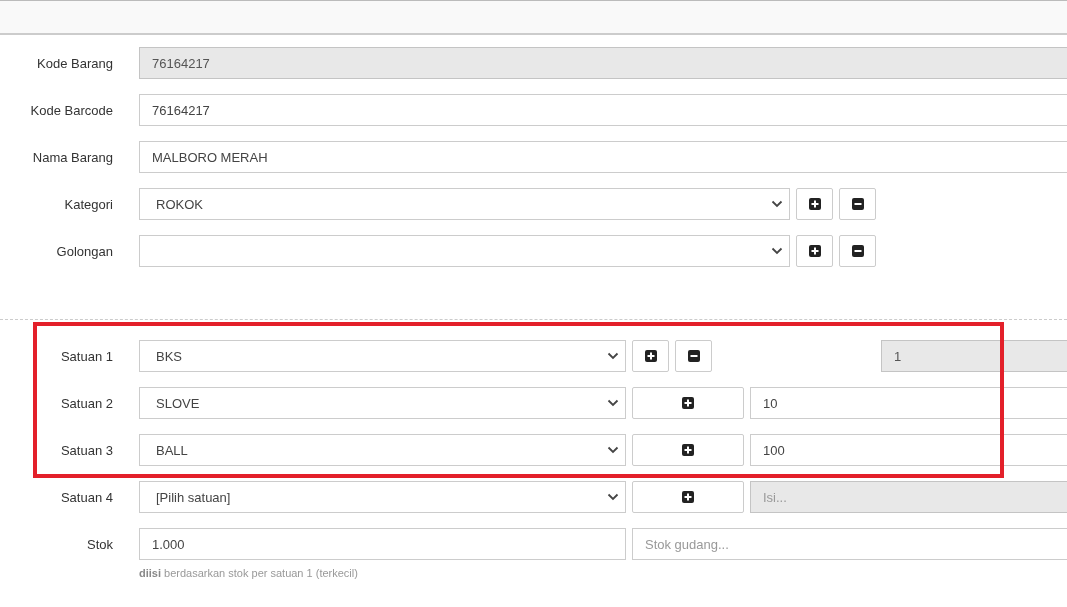  I want to click on field-label: Stok, so click(99, 544).